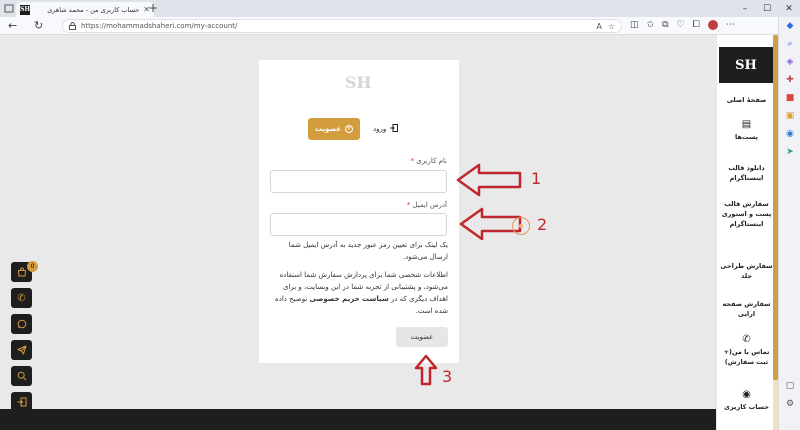  I want to click on outlook-icon: ◉, so click(789, 134).